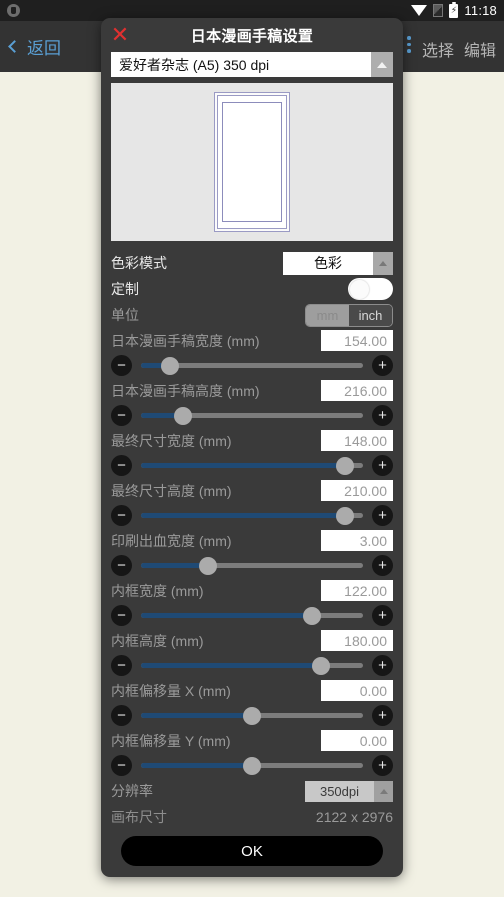  I want to click on color-mode-value: 色彩, so click(328, 263).